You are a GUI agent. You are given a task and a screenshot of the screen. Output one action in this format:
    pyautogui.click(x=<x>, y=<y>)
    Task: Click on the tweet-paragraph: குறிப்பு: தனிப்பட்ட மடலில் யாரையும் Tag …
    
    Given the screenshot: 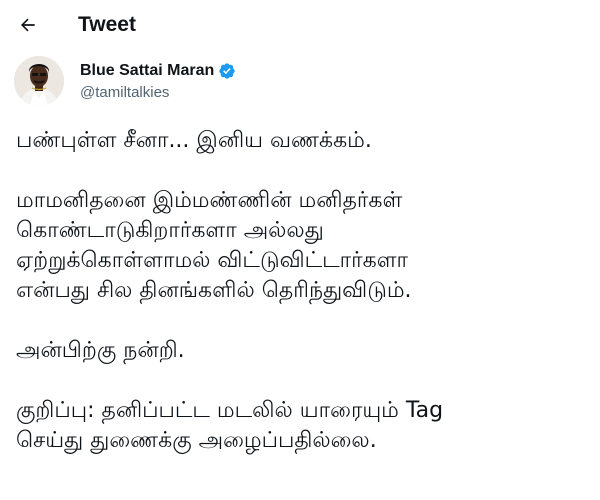 What is the action you would take?
    pyautogui.click(x=230, y=425)
    